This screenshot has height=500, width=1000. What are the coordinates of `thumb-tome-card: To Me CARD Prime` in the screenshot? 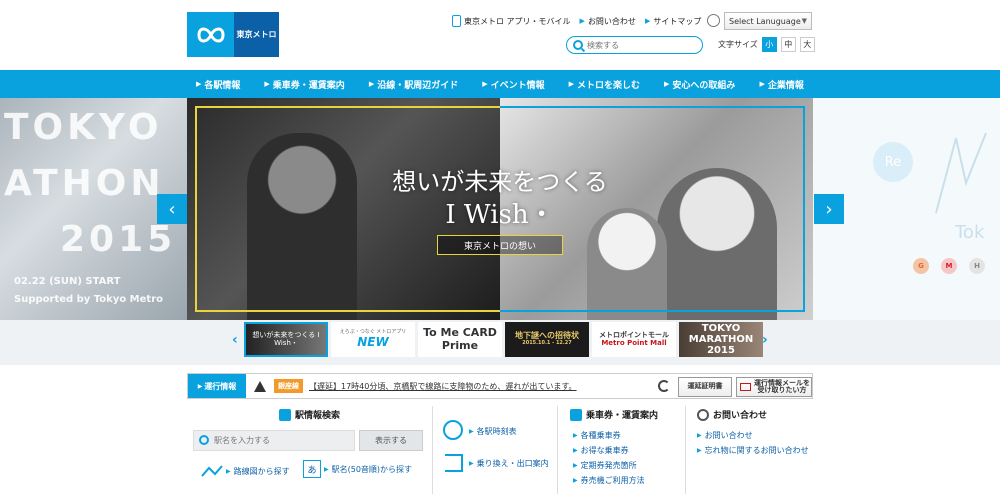 It's located at (460, 339).